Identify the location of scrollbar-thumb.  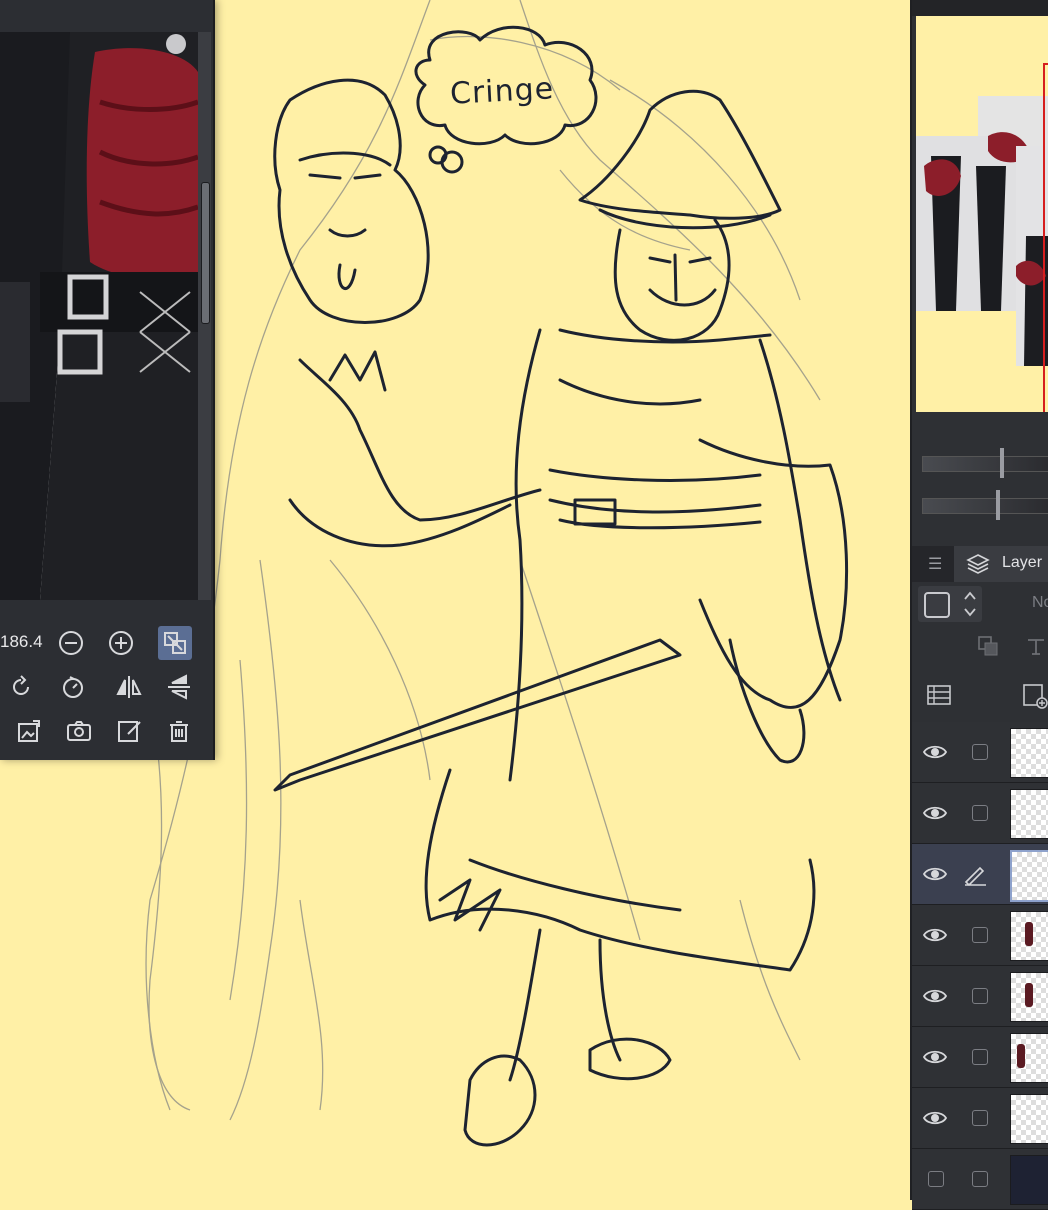
(205, 253).